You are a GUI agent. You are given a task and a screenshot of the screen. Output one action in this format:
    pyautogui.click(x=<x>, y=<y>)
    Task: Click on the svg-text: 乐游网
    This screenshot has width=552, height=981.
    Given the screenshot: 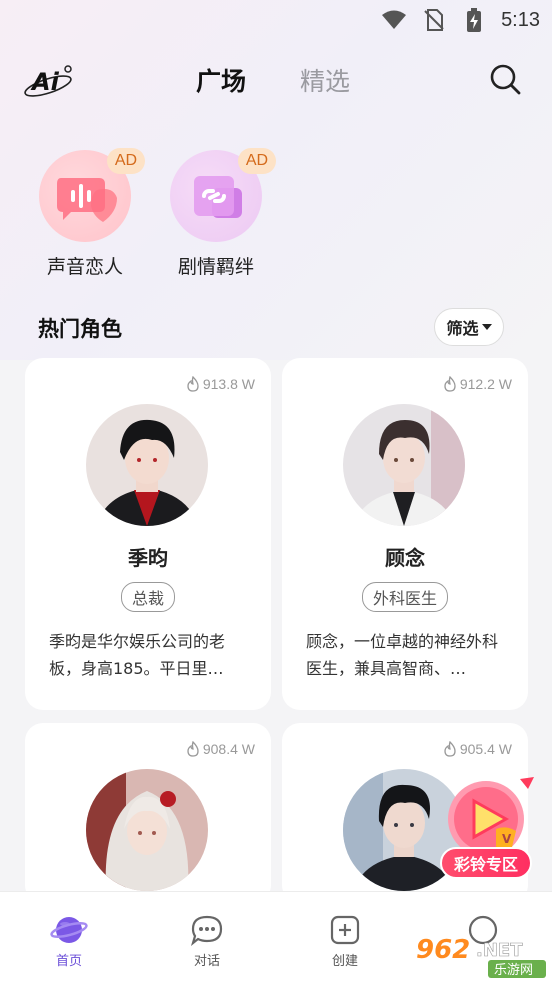 What is the action you would take?
    pyautogui.click(x=513, y=970)
    